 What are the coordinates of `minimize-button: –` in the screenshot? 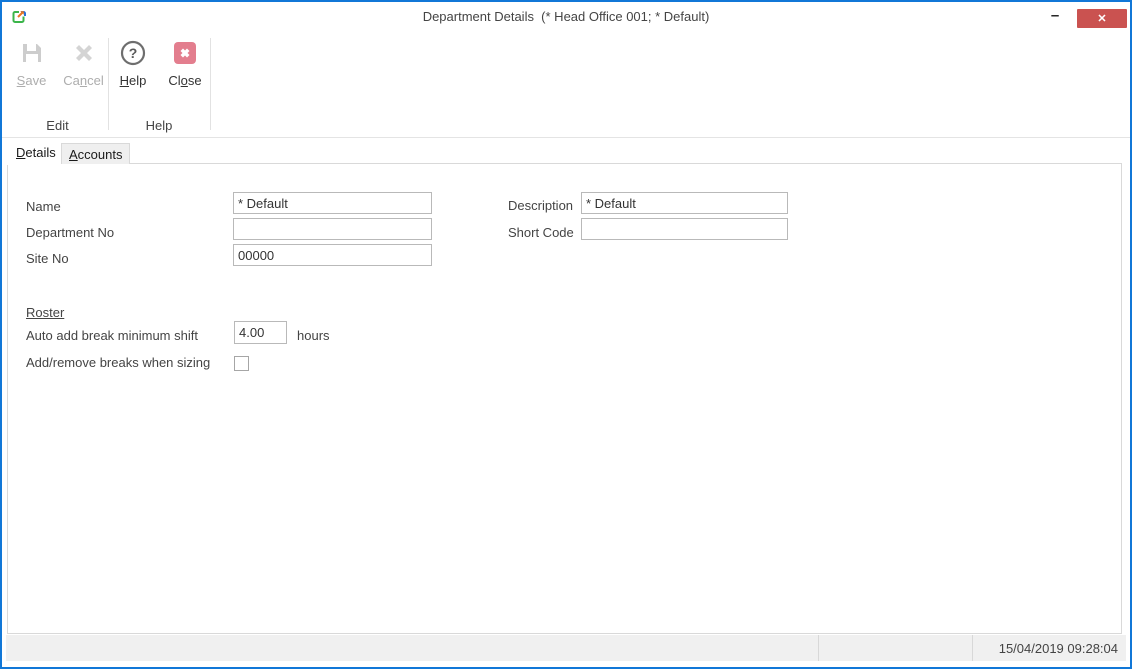 It's located at (1055, 15).